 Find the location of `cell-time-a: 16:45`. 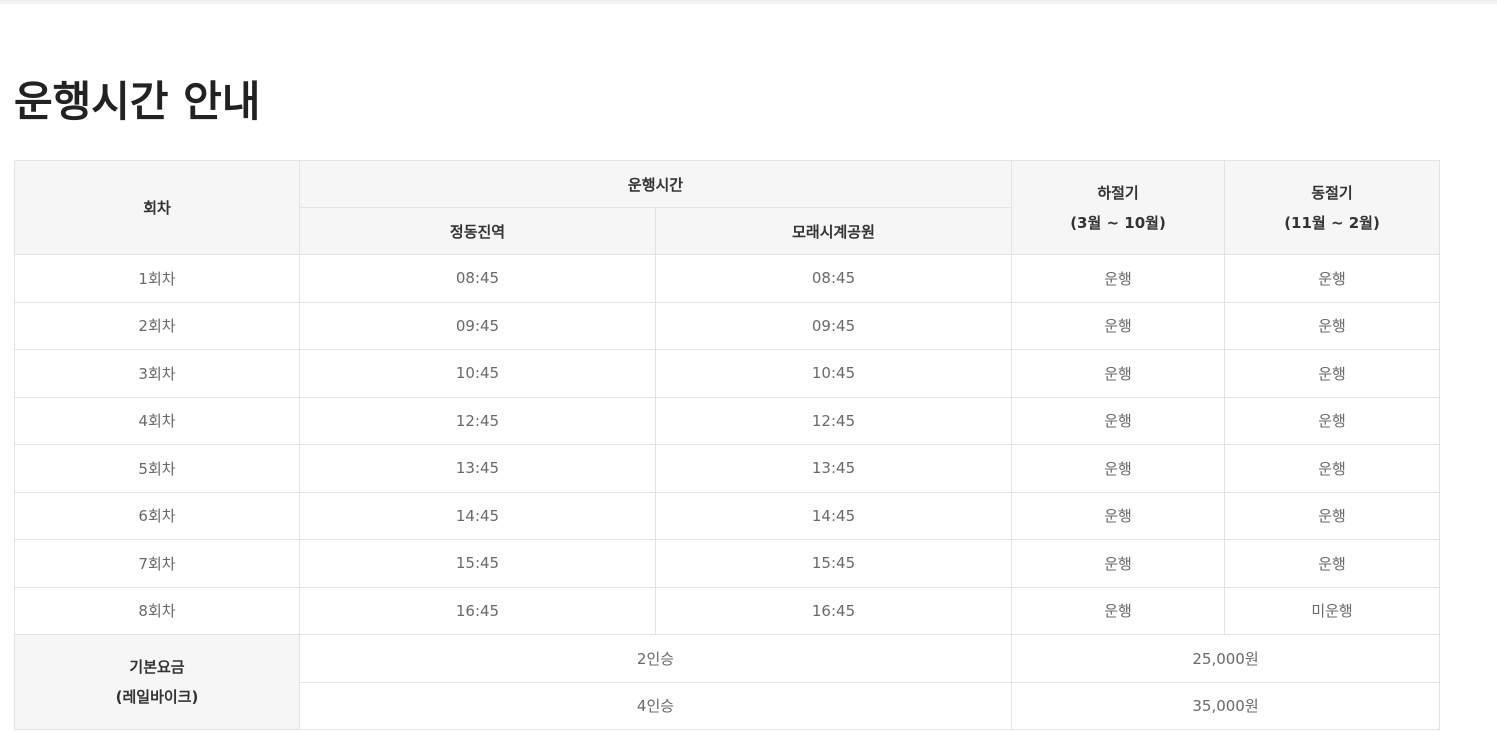

cell-time-a: 16:45 is located at coordinates (477, 610).